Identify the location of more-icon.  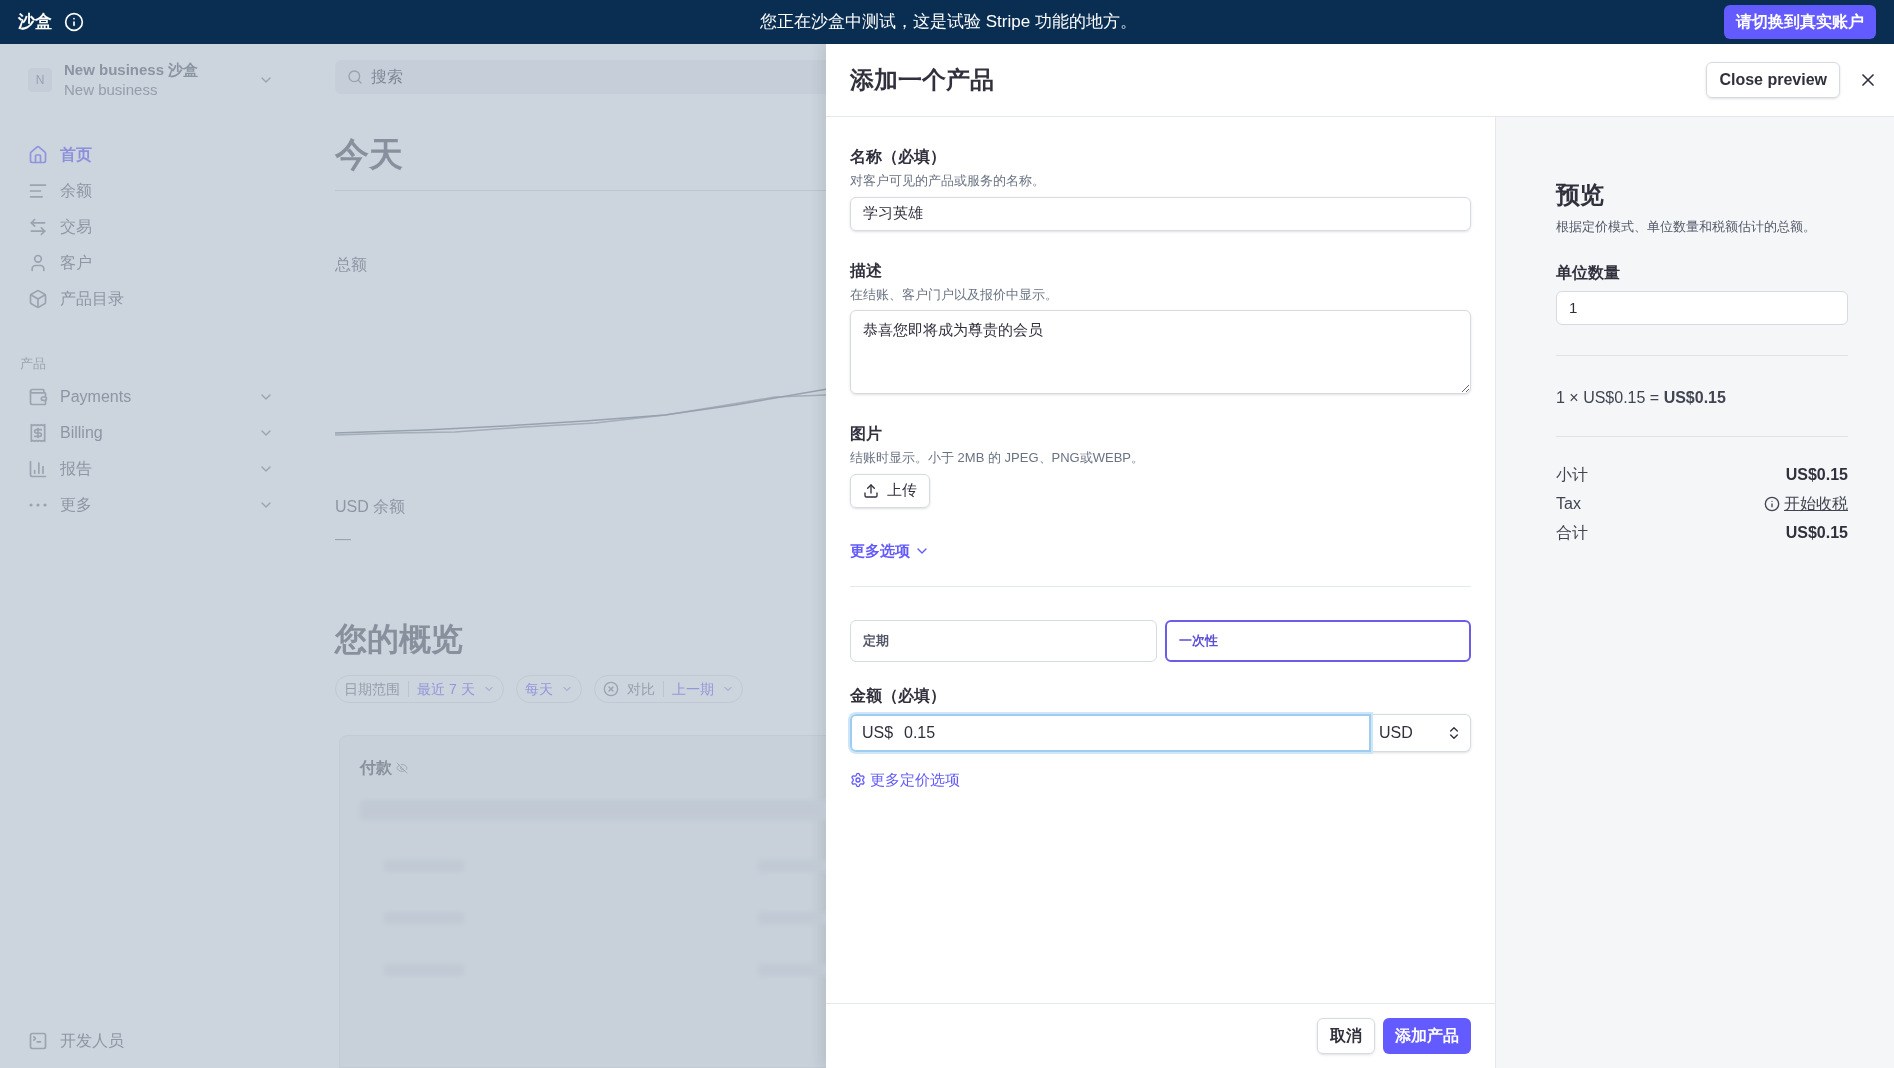
(38, 504).